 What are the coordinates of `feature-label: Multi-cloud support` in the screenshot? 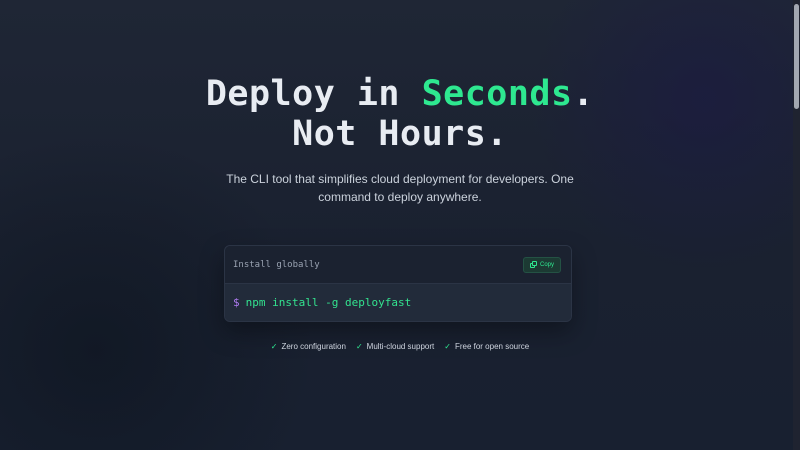 It's located at (400, 346).